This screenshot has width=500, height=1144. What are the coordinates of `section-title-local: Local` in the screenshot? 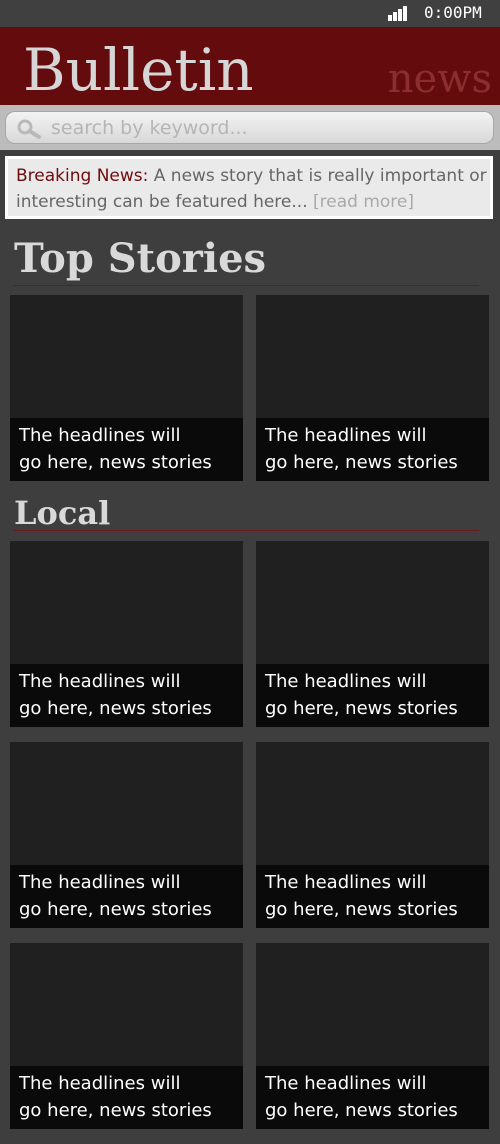 It's located at (62, 513).